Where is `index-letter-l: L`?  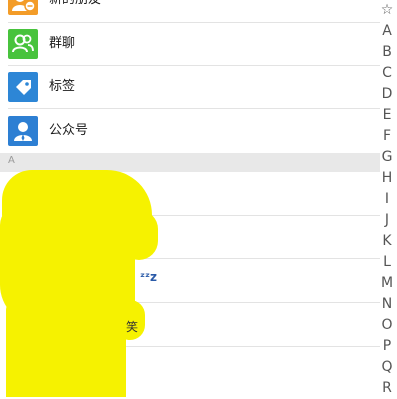
index-letter-l: L is located at coordinates (387, 262).